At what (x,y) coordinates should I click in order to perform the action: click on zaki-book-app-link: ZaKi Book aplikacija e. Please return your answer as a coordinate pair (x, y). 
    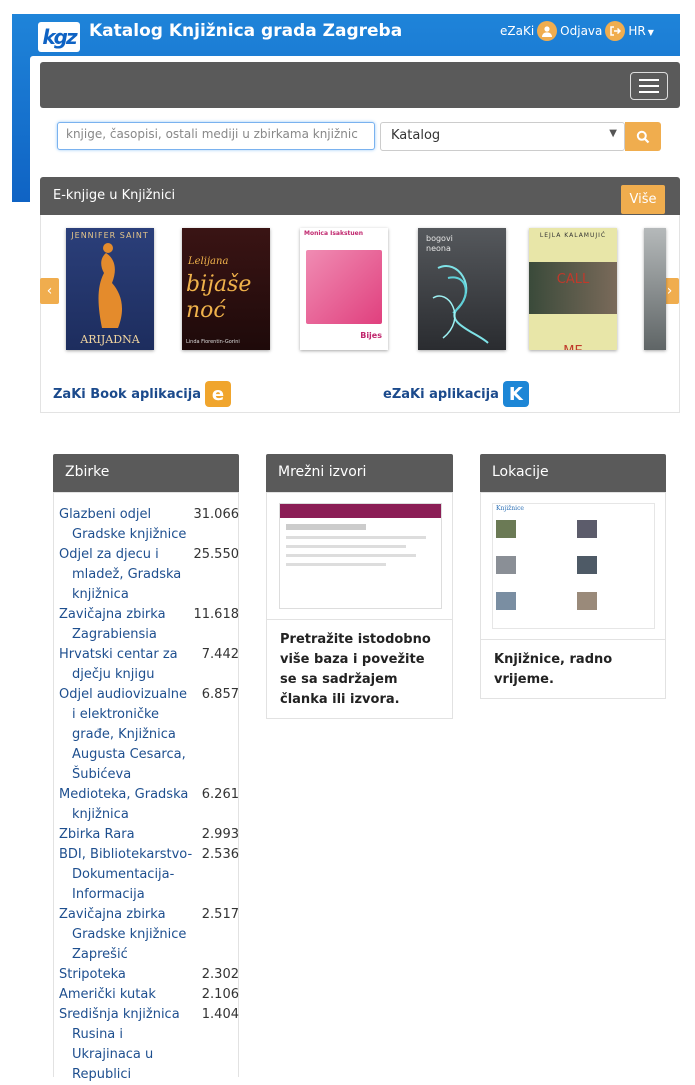
    Looking at the image, I should click on (142, 394).